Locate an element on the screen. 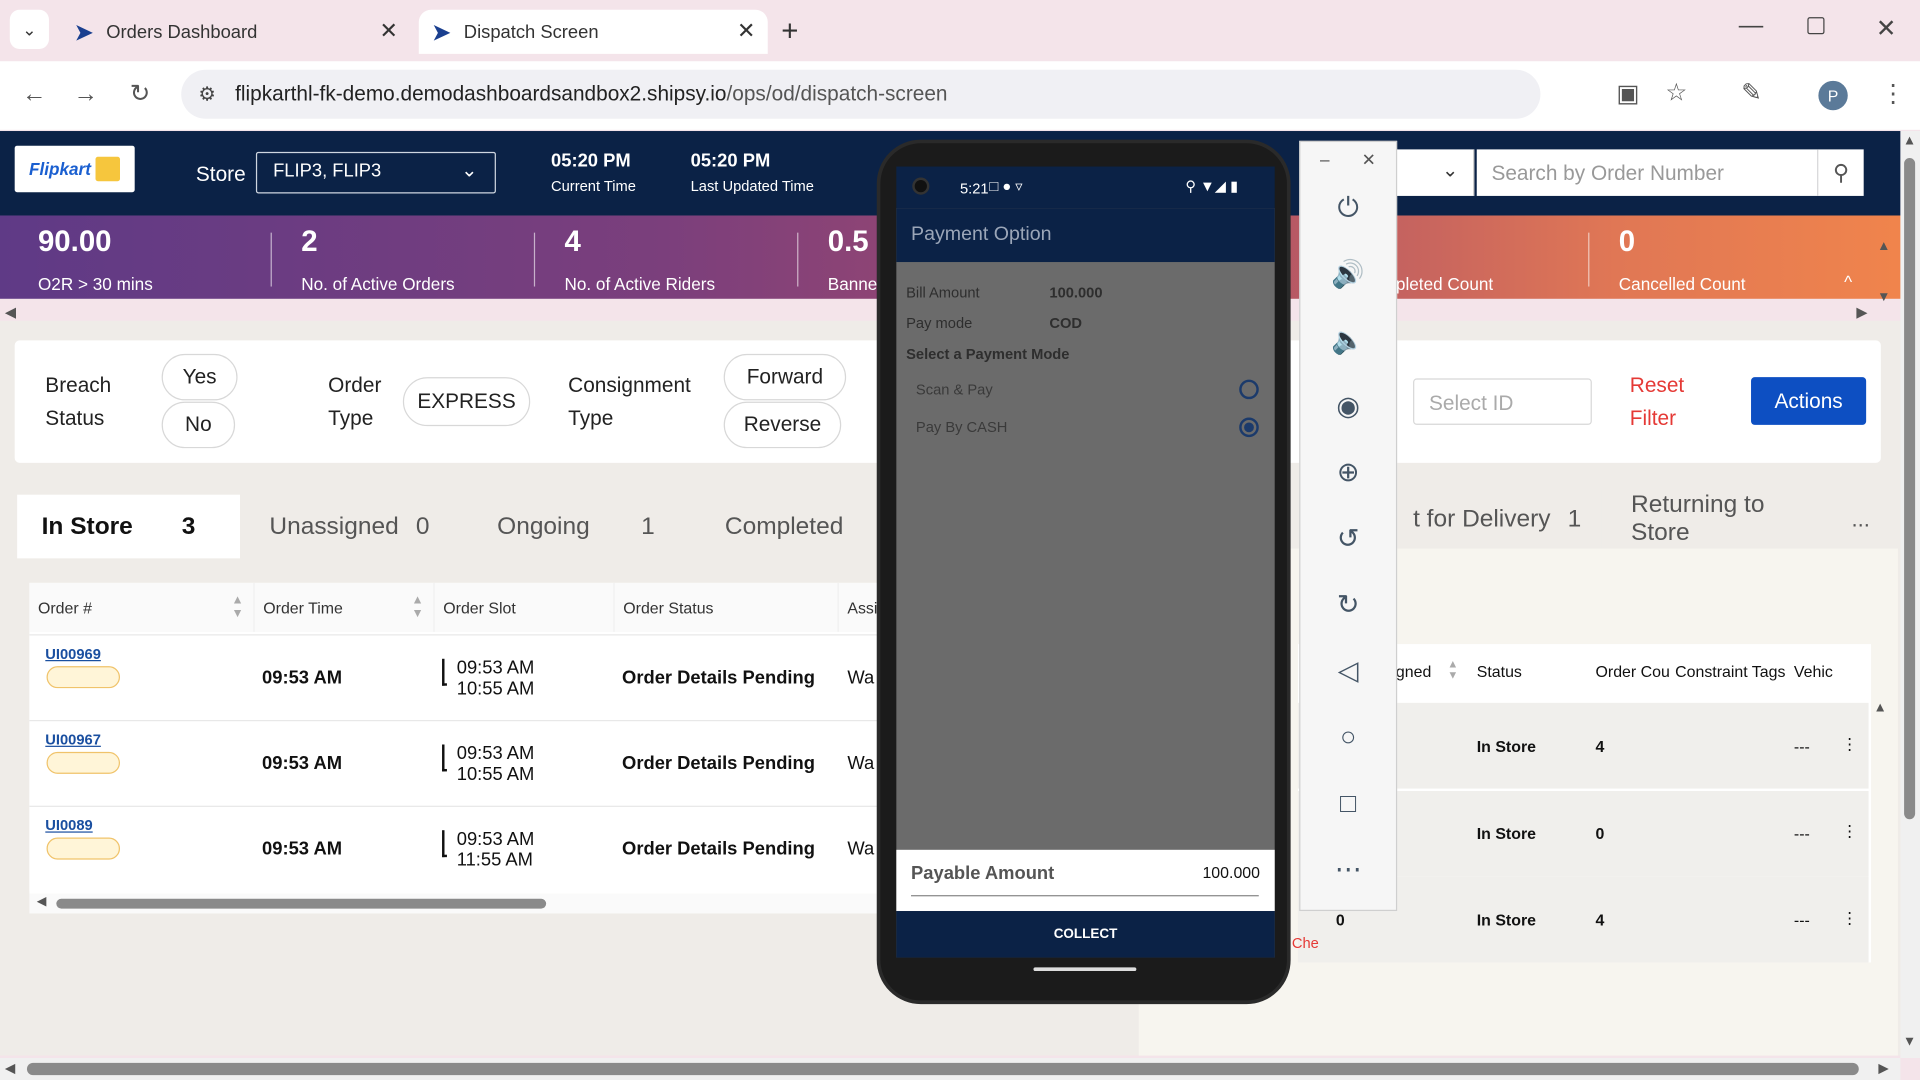 Image resolution: width=1920 pixels, height=1080 pixels. volume-down-icon: 🔈 is located at coordinates (1348, 340).